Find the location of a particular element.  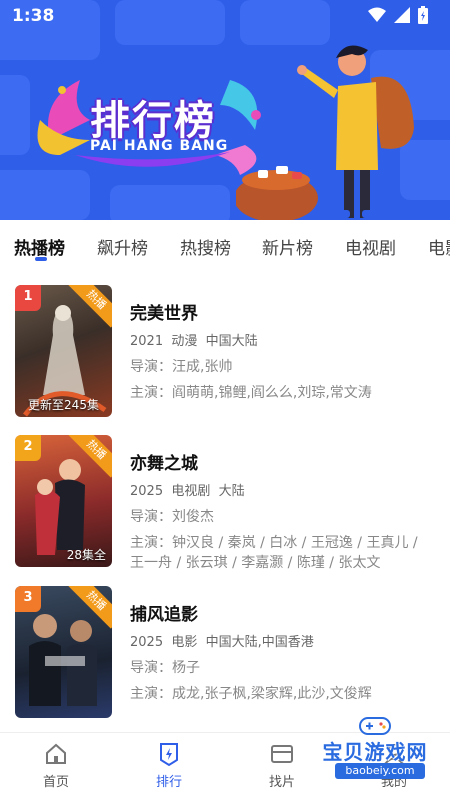

episode-caption: 28集全 is located at coordinates (86, 555).